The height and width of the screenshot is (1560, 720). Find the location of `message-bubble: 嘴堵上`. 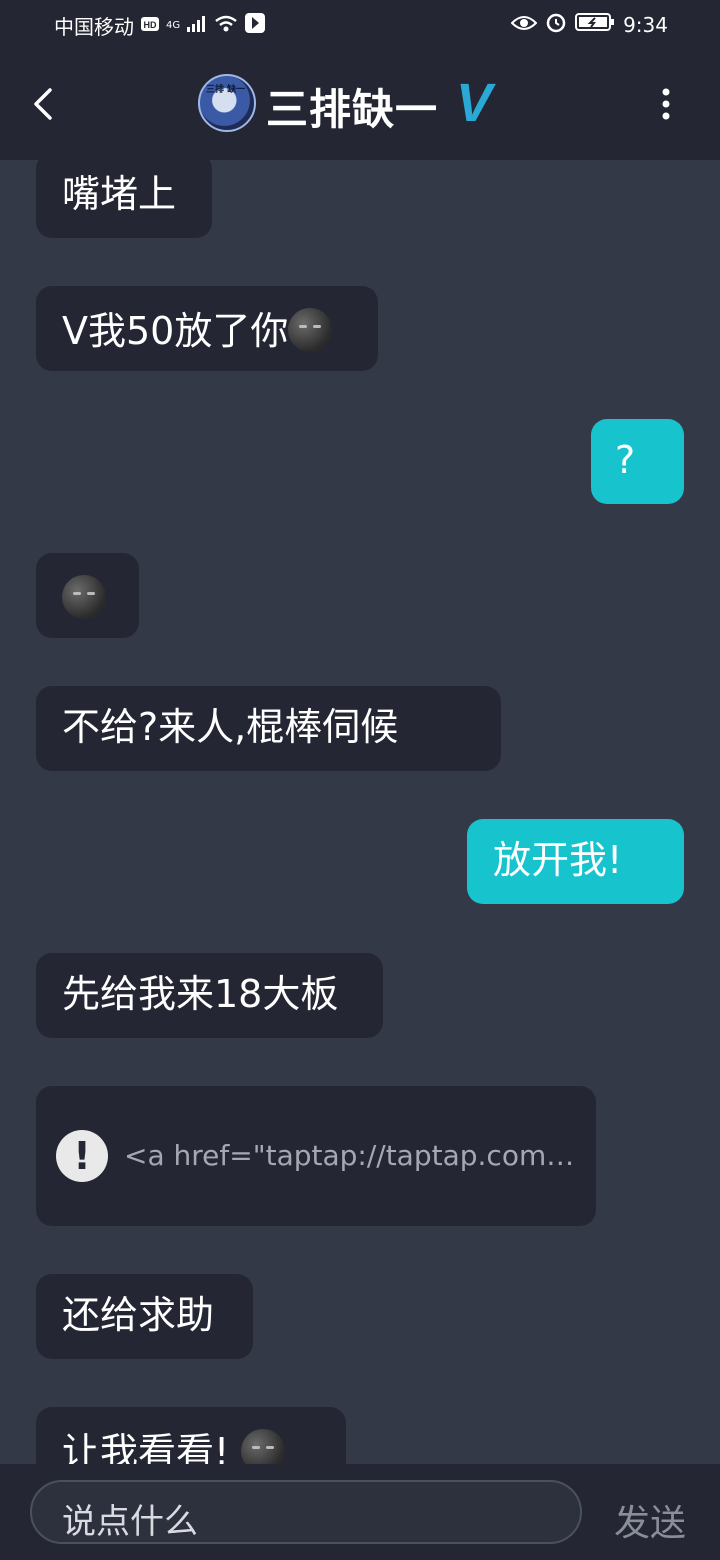

message-bubble: 嘴堵上 is located at coordinates (124, 195).